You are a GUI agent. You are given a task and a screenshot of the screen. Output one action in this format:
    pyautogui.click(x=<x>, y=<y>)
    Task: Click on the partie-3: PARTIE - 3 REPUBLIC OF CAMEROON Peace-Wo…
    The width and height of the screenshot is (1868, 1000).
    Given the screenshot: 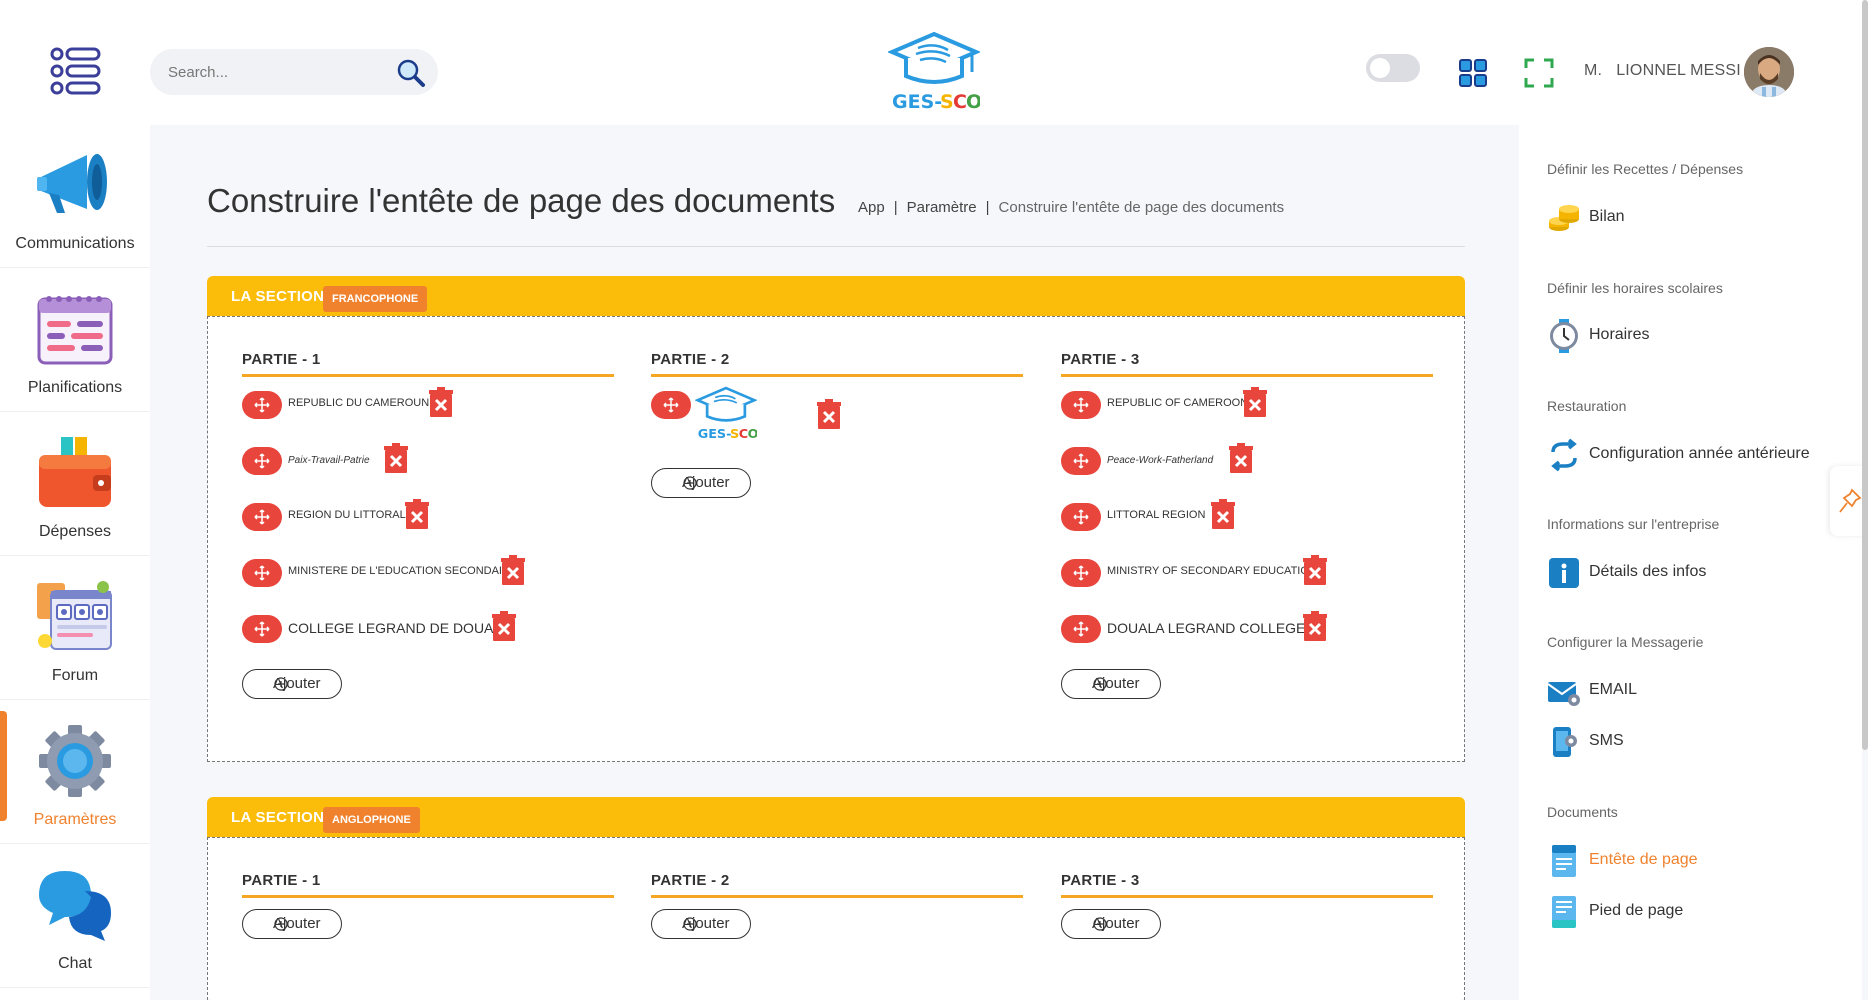 What is the action you would take?
    pyautogui.click(x=1247, y=525)
    